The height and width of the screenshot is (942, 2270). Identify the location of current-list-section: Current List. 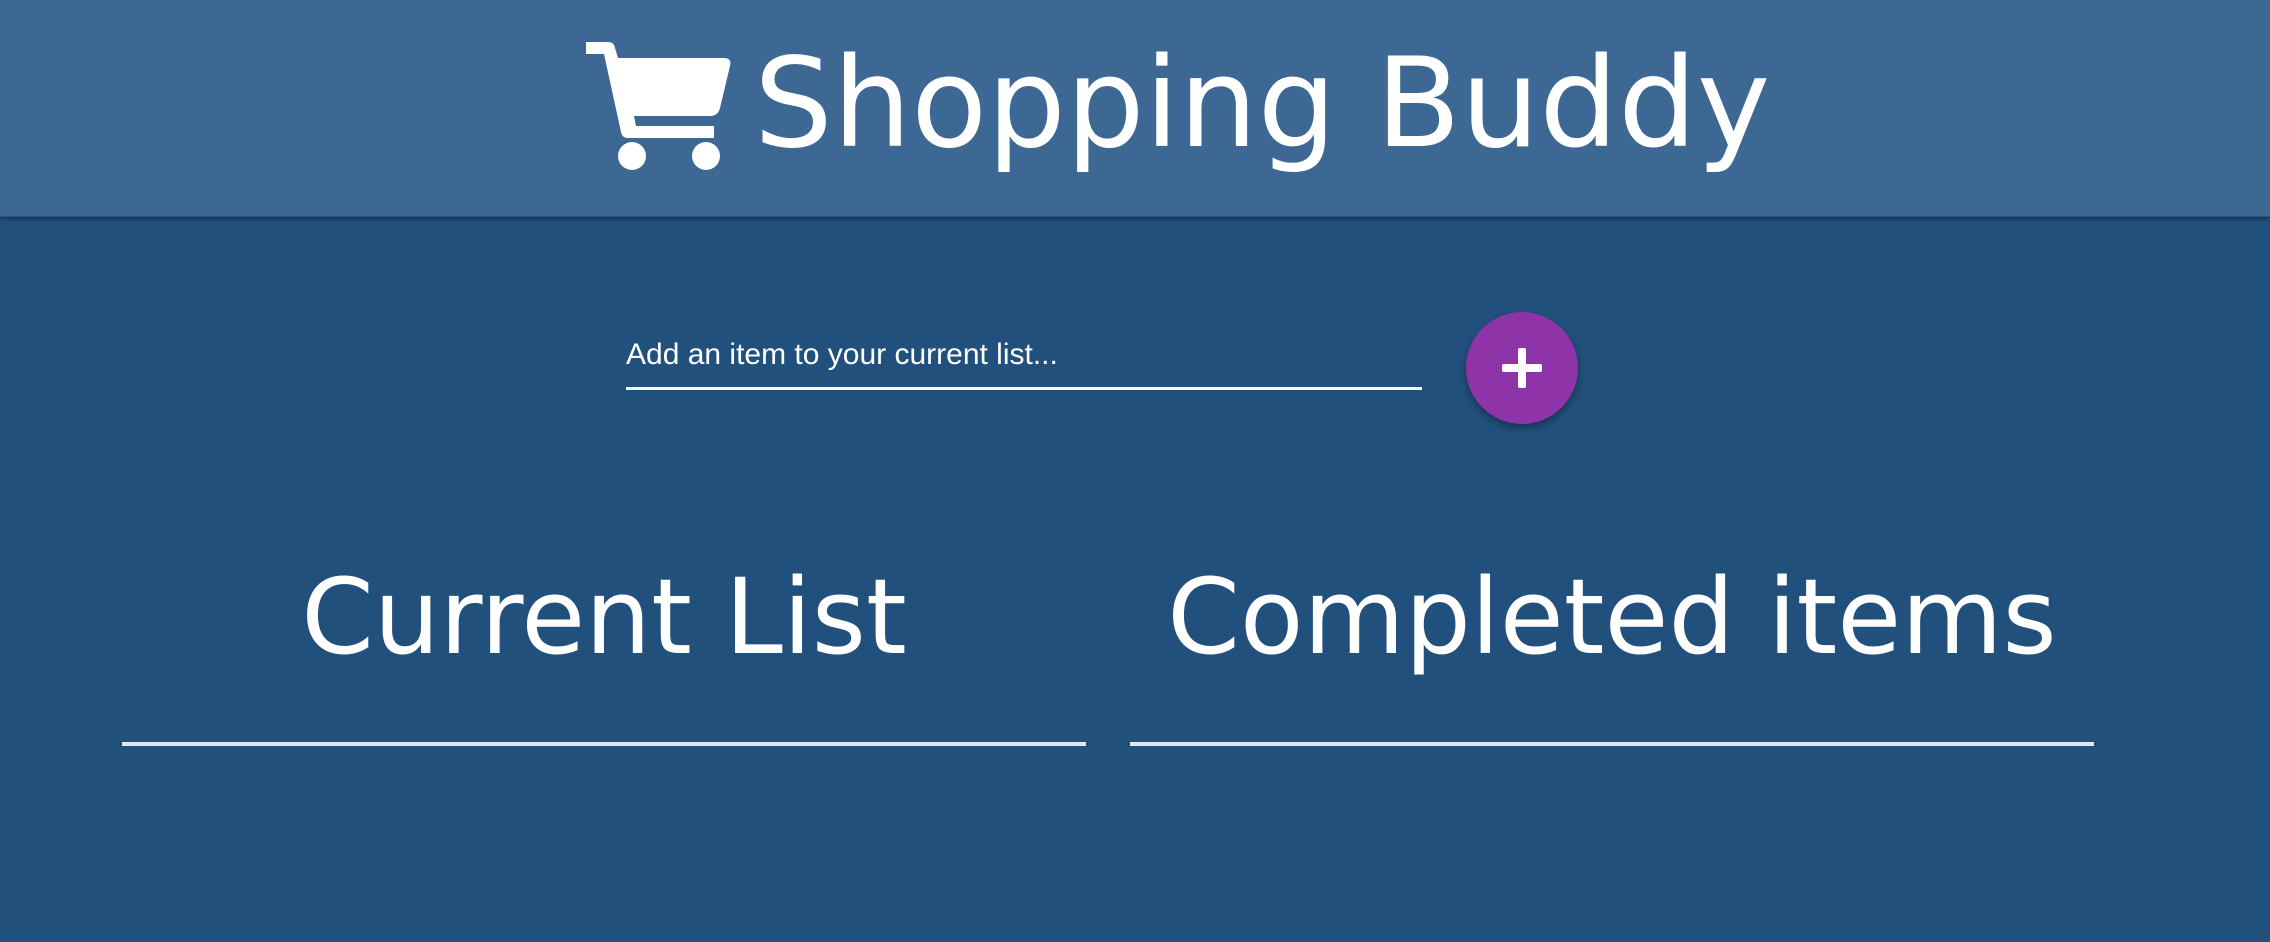
(604, 649).